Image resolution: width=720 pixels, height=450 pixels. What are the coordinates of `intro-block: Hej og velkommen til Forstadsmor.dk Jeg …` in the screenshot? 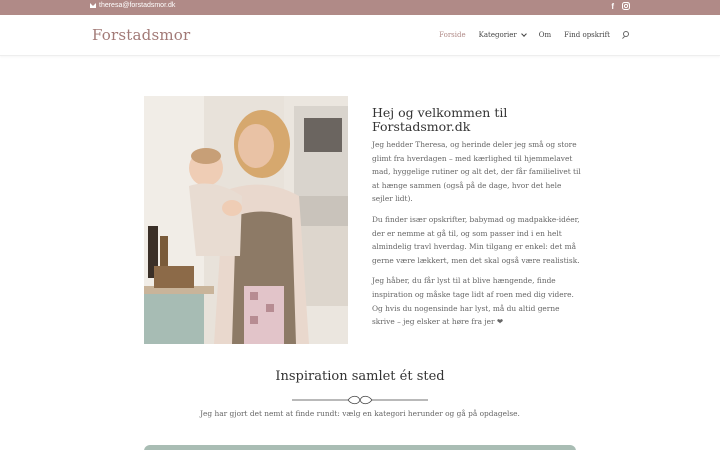 It's located at (477, 221).